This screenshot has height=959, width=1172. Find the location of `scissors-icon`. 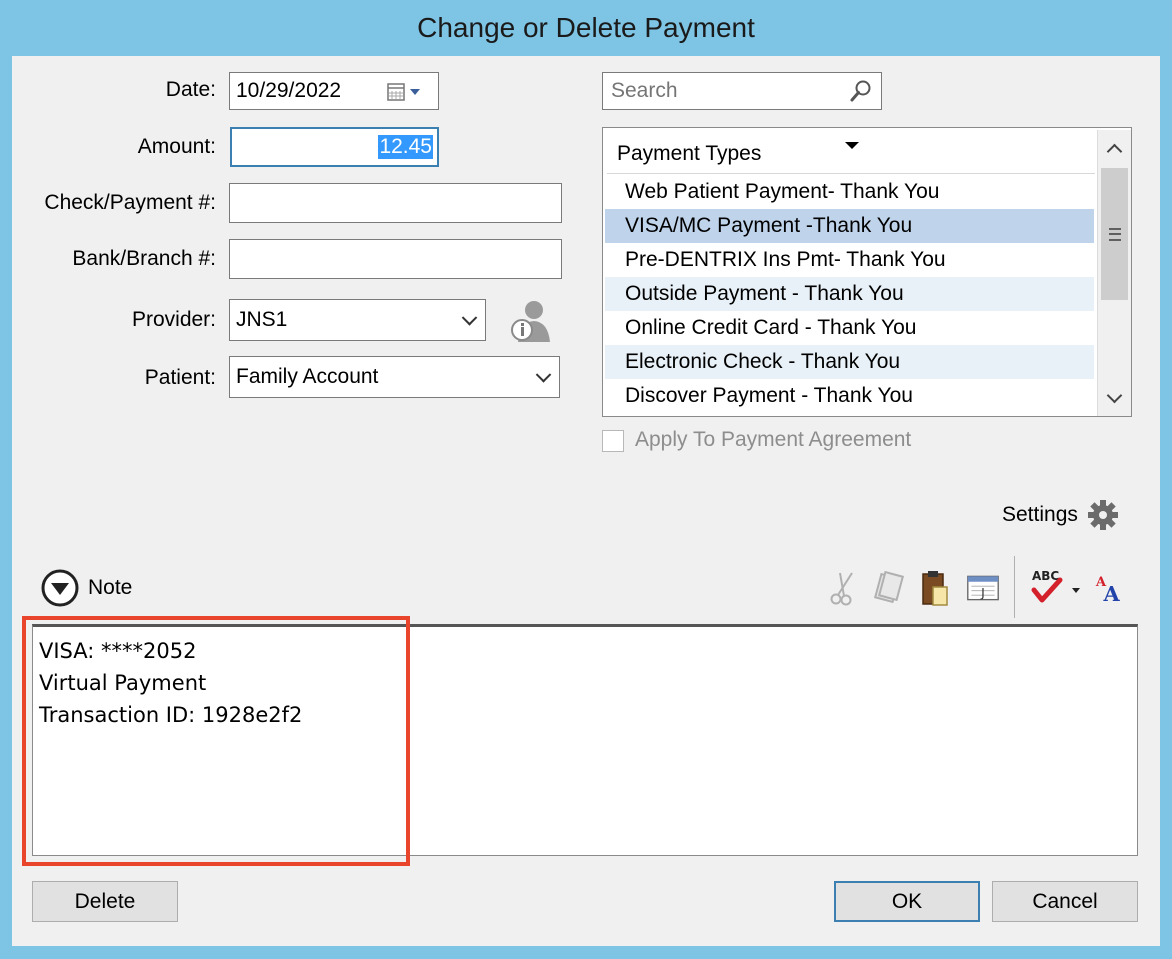

scissors-icon is located at coordinates (843, 588).